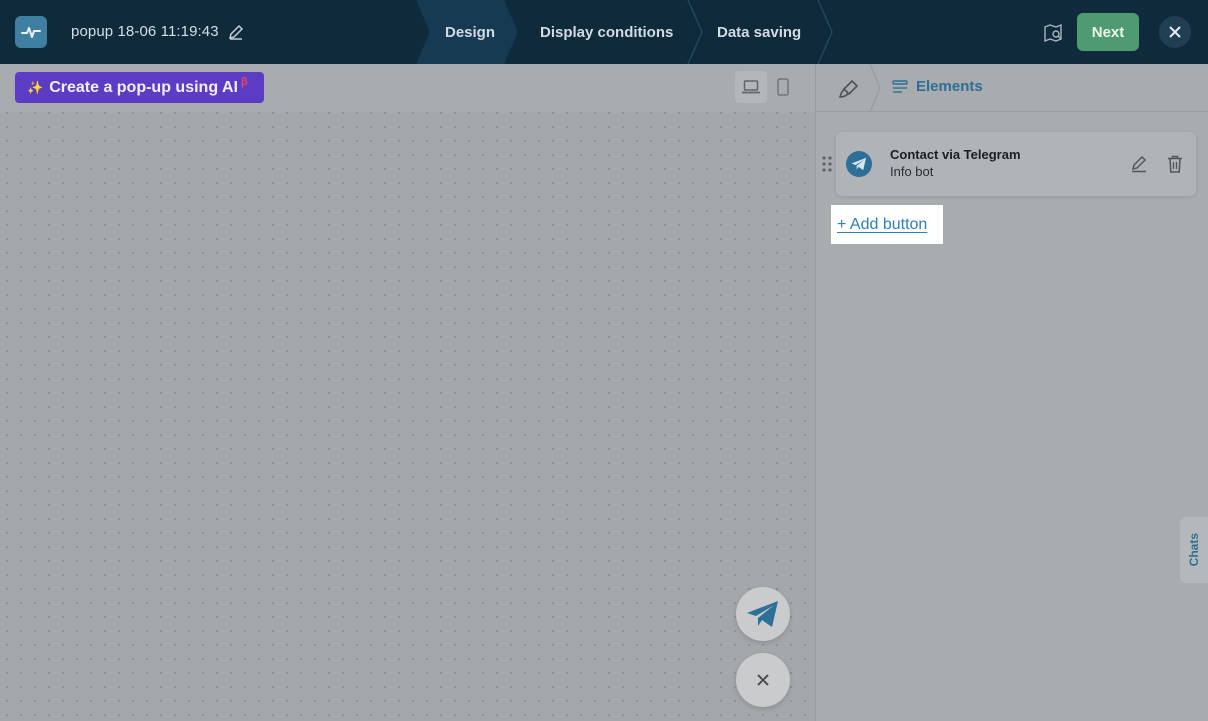 This screenshot has width=1208, height=721. What do you see at coordinates (244, 81) in the screenshot?
I see `beta-badge: β` at bounding box center [244, 81].